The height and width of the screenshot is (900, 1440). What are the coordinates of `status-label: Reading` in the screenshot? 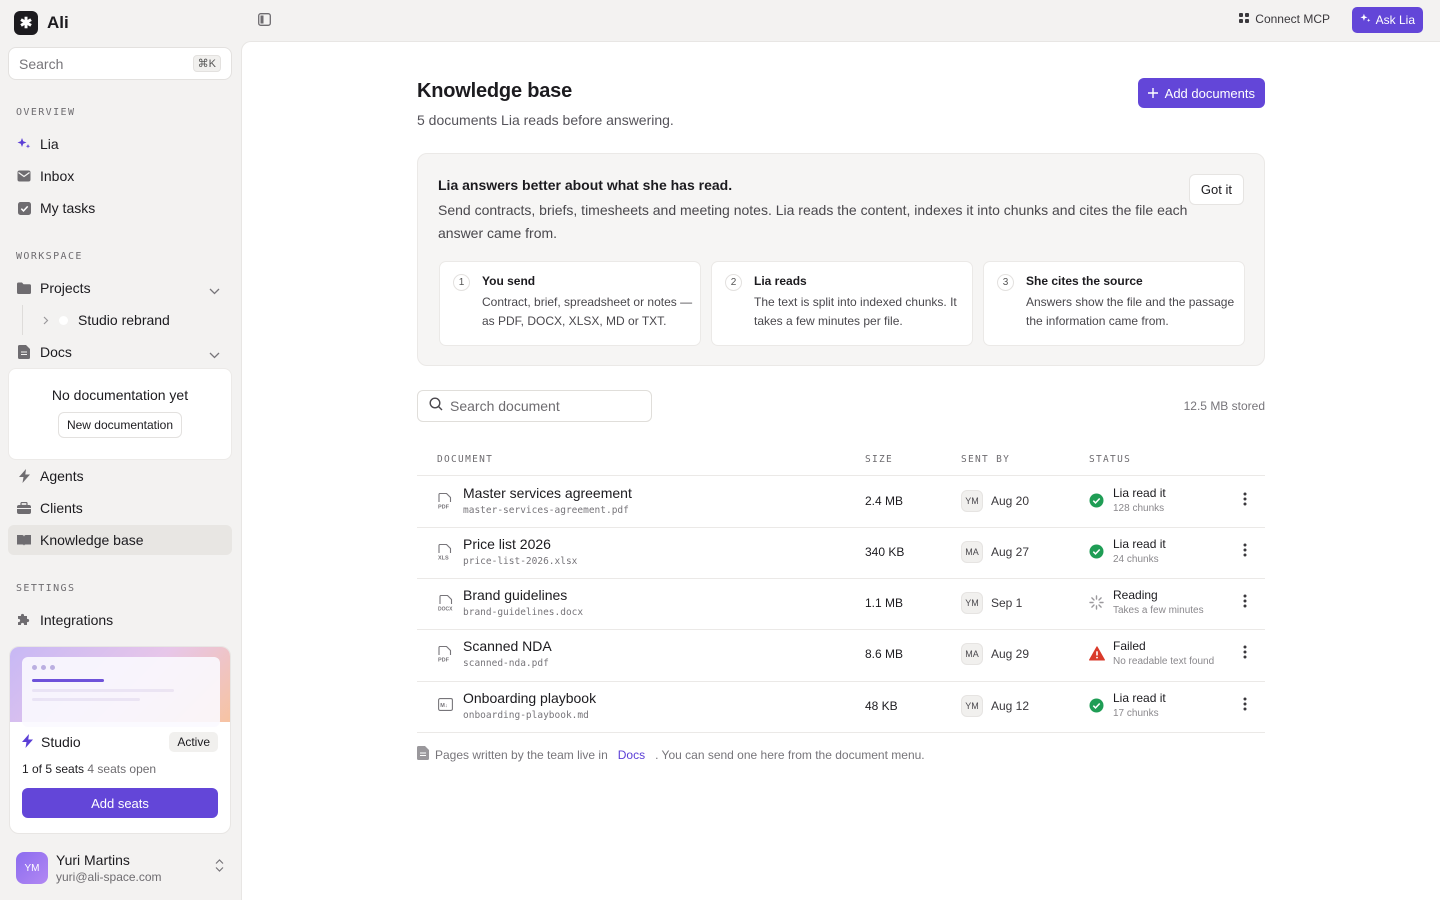 It's located at (1135, 595).